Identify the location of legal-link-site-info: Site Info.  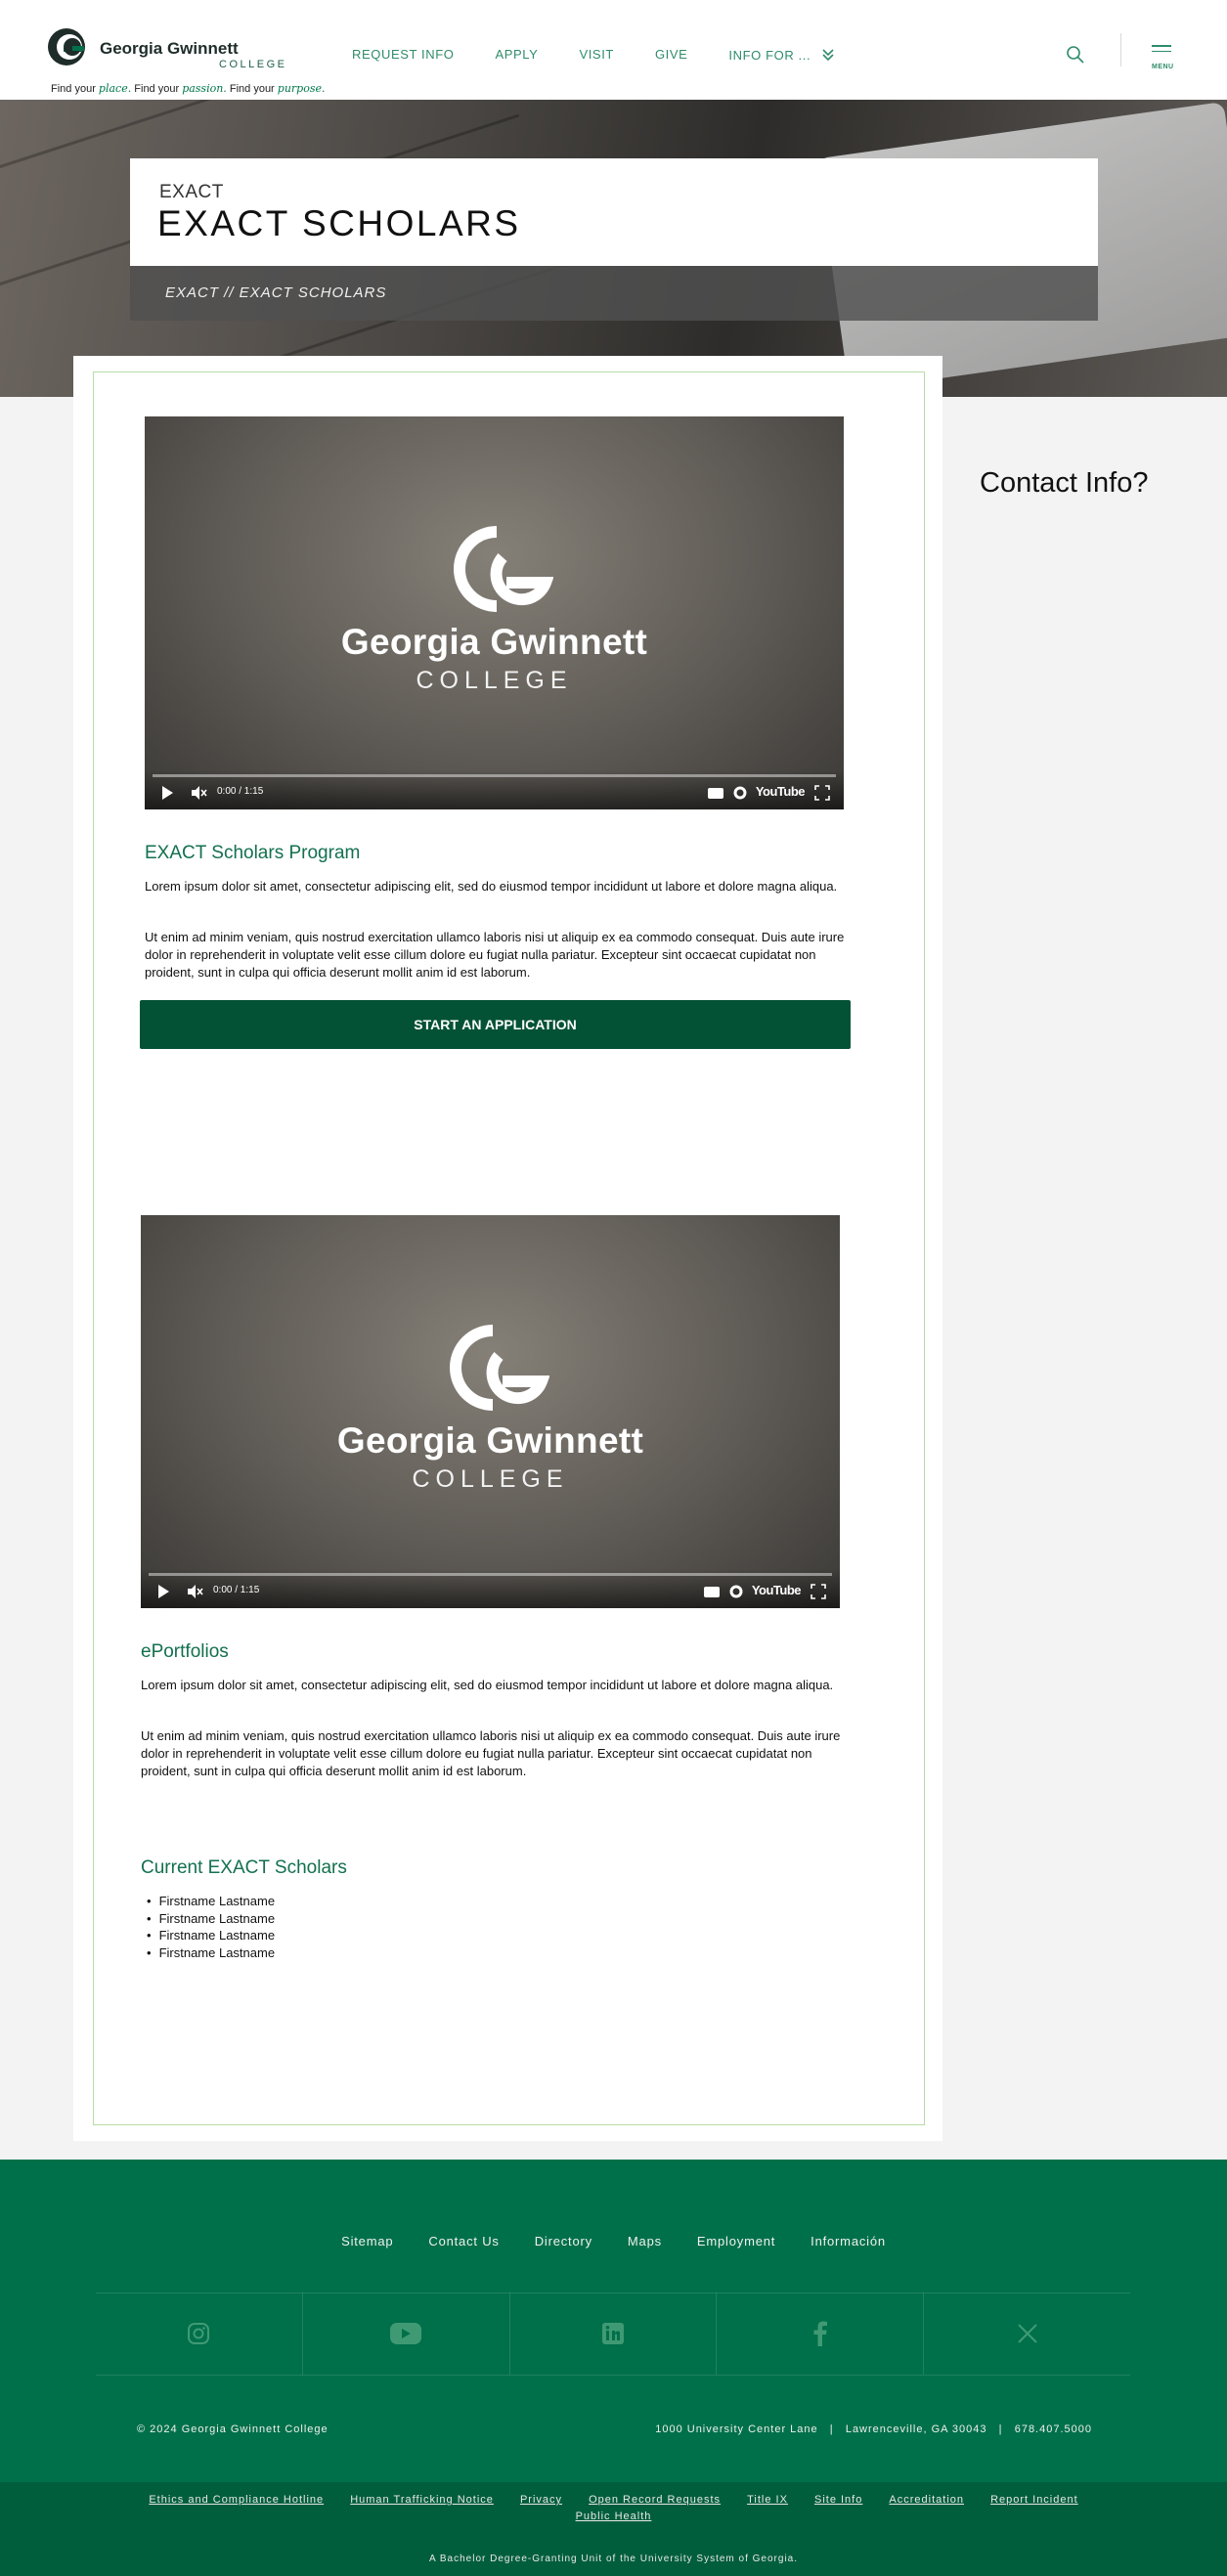
(838, 2500).